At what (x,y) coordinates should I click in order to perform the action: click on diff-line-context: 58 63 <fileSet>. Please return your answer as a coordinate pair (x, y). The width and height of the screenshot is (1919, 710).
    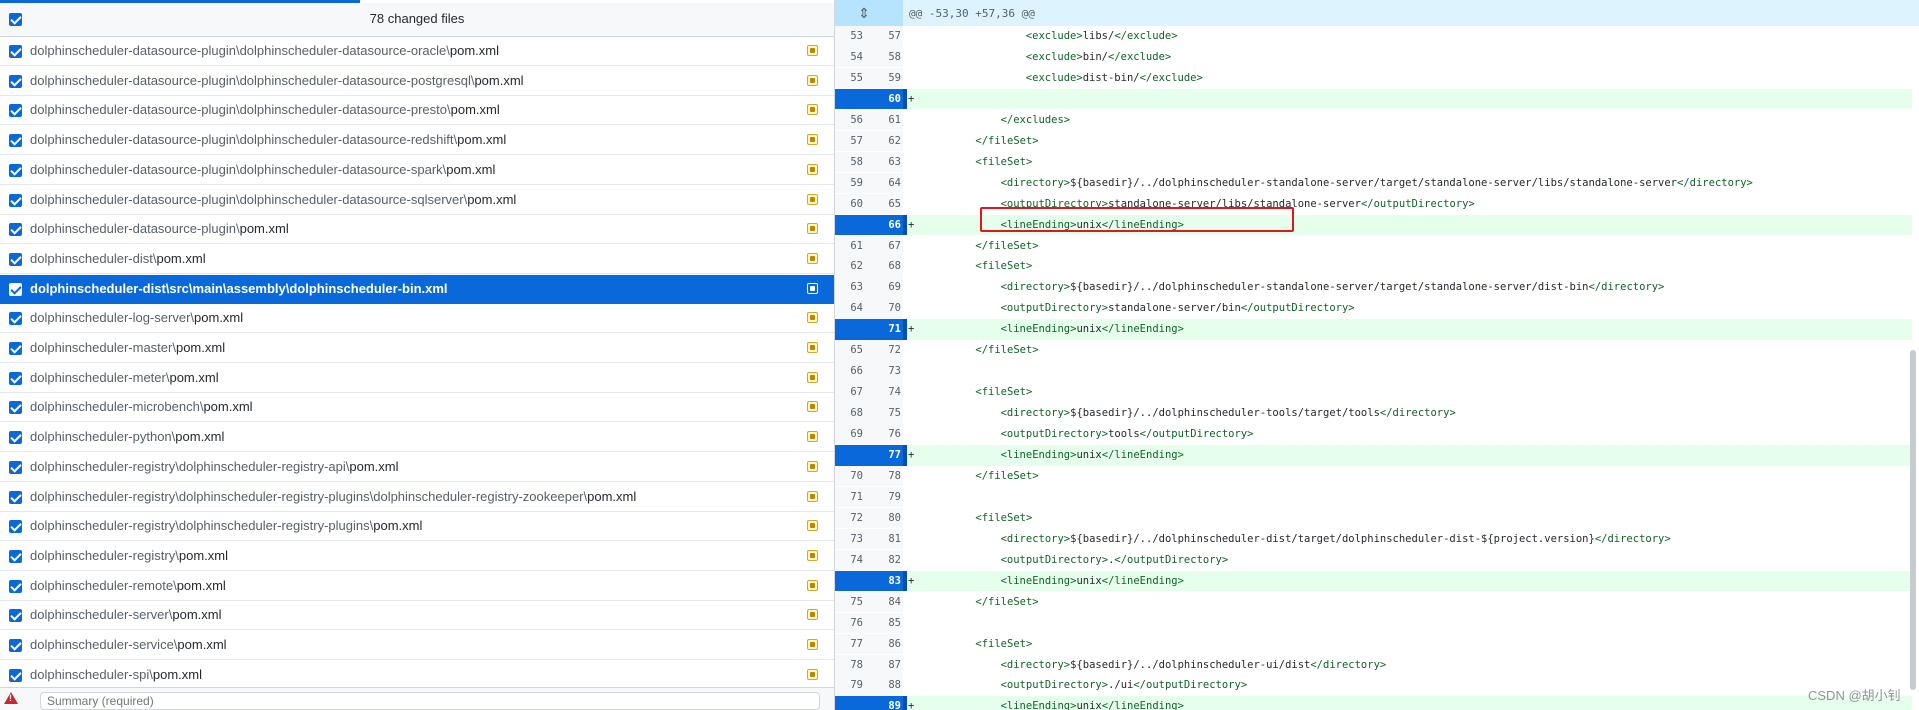
    Looking at the image, I should click on (1373, 162).